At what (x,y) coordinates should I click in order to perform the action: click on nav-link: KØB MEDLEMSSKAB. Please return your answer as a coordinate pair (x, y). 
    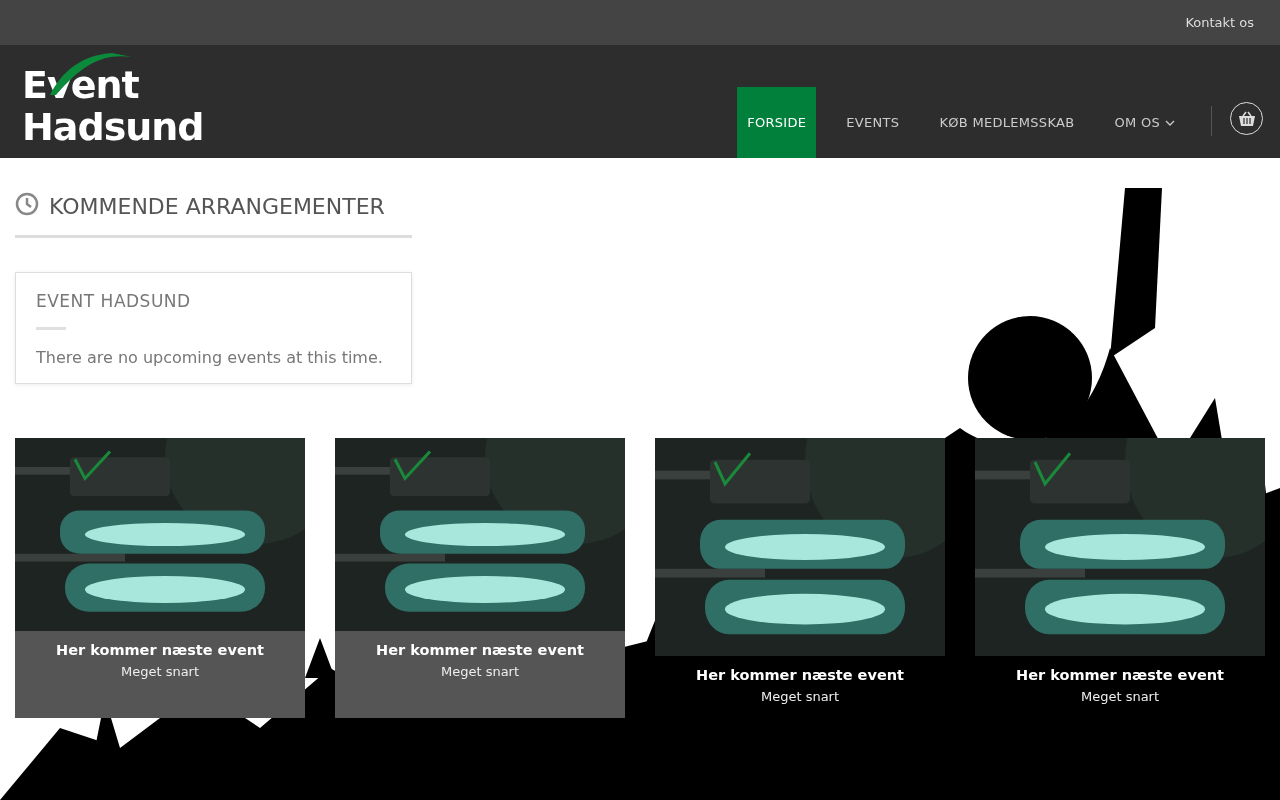
    Looking at the image, I should click on (1007, 122).